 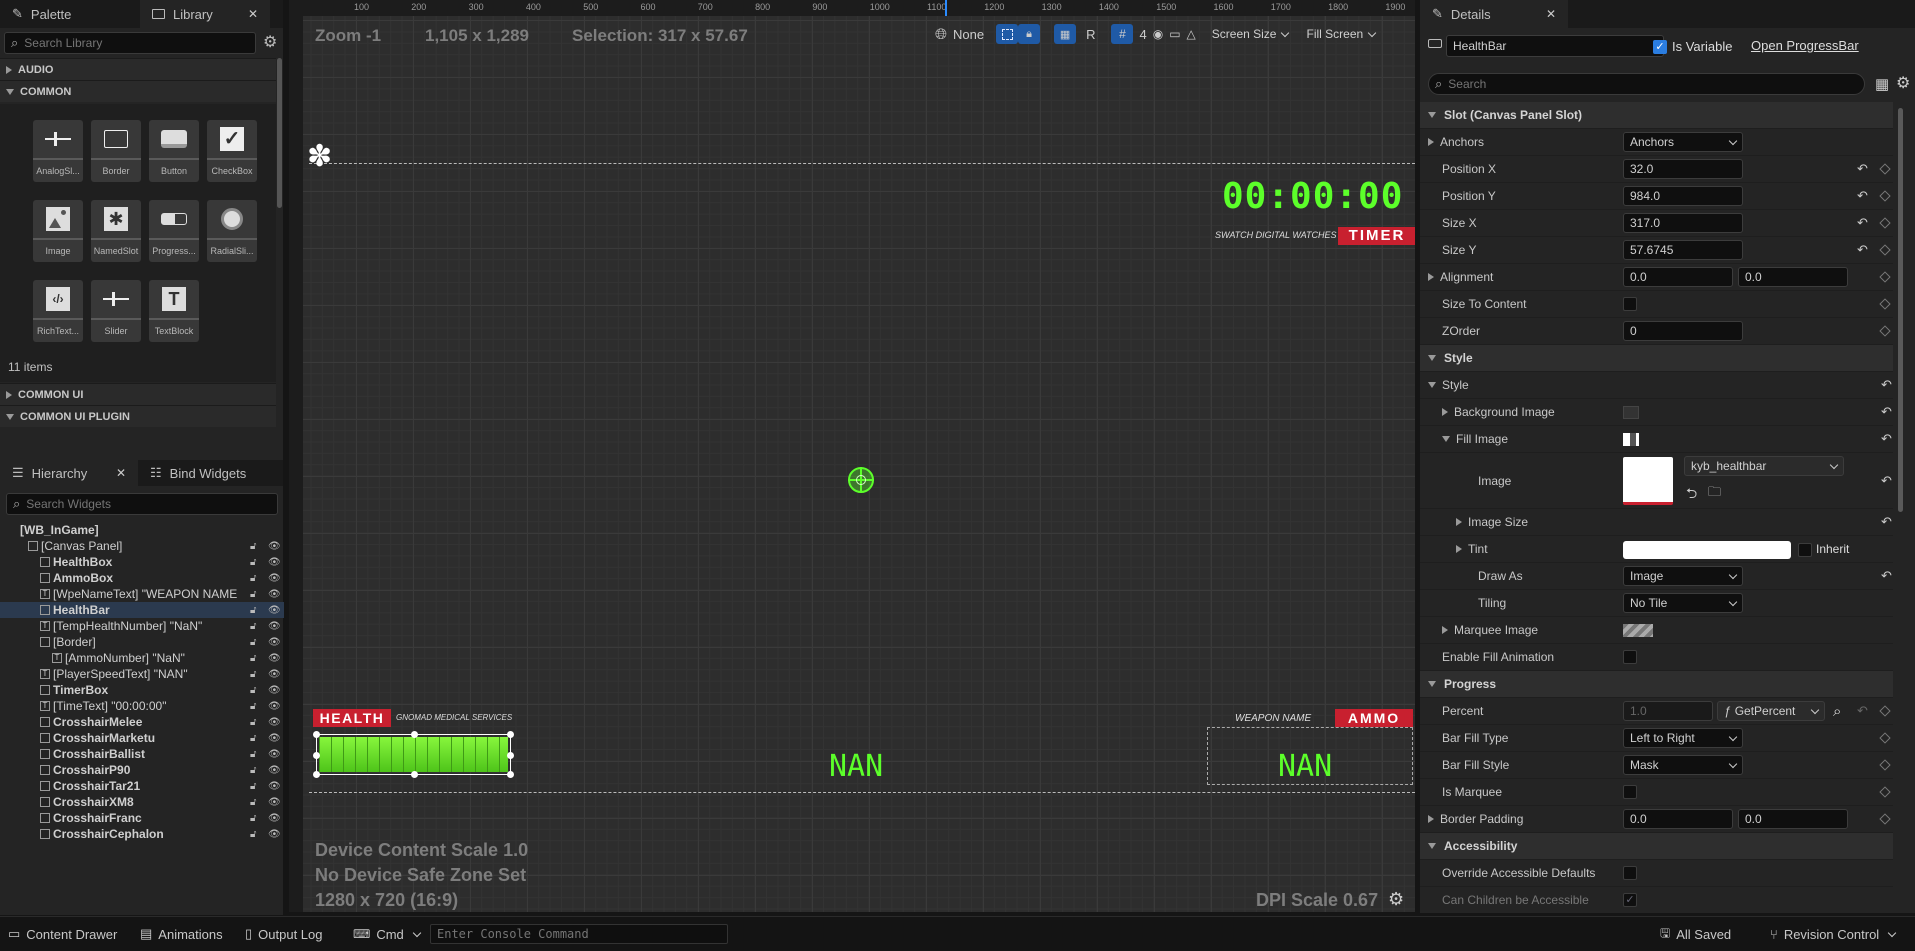 I want to click on tree-row: CrosshairCephalon 🔓︎ 👁︎, so click(x=142, y=834).